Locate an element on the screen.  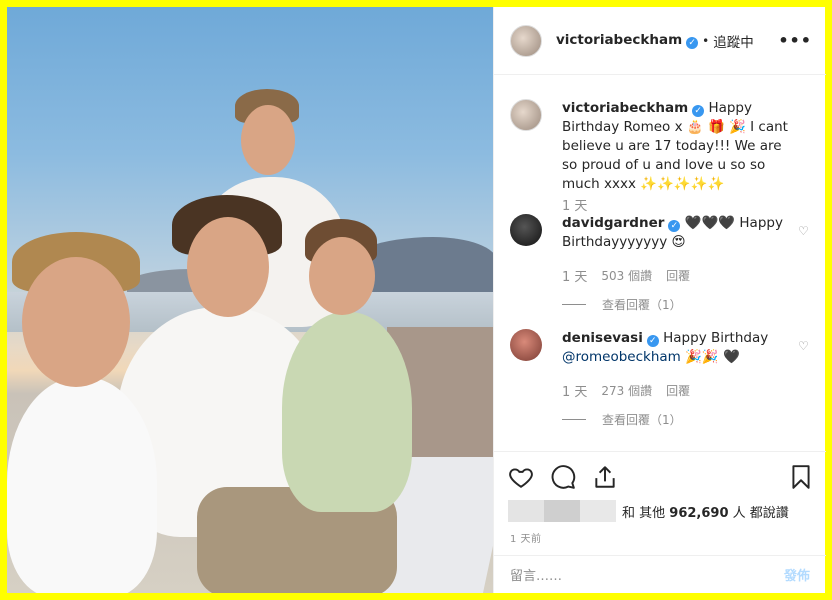
likes-summary: 和 其他 962,690 人 都說讚 is located at coordinates (648, 511).